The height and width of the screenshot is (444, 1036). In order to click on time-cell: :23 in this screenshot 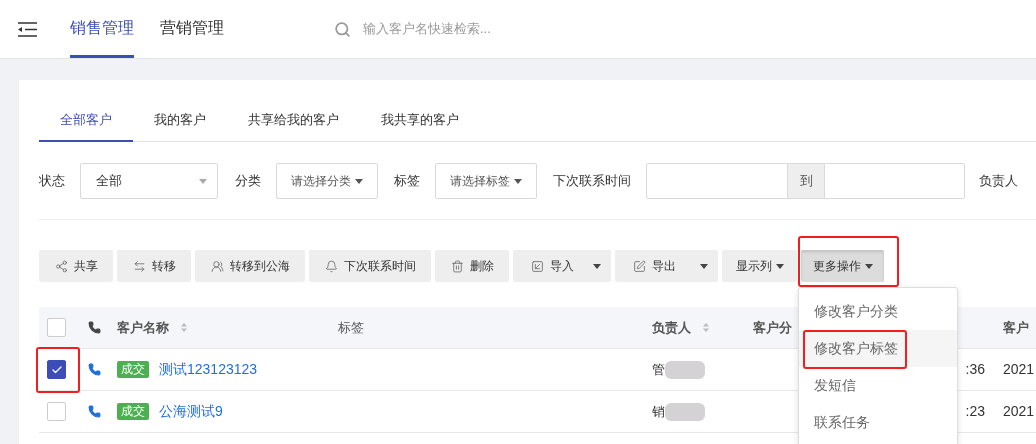, I will do `click(975, 411)`.